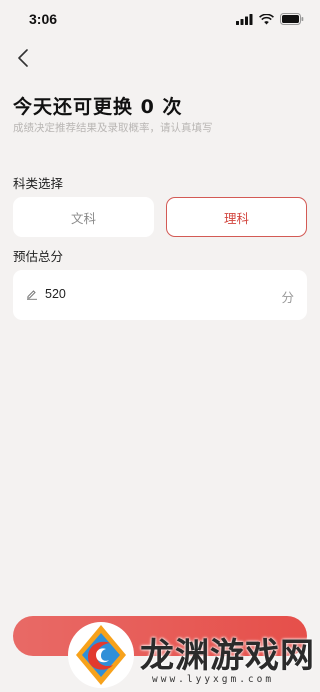 The width and height of the screenshot is (320, 692). I want to click on page-title: 今天还可更换 0 次, so click(98, 107).